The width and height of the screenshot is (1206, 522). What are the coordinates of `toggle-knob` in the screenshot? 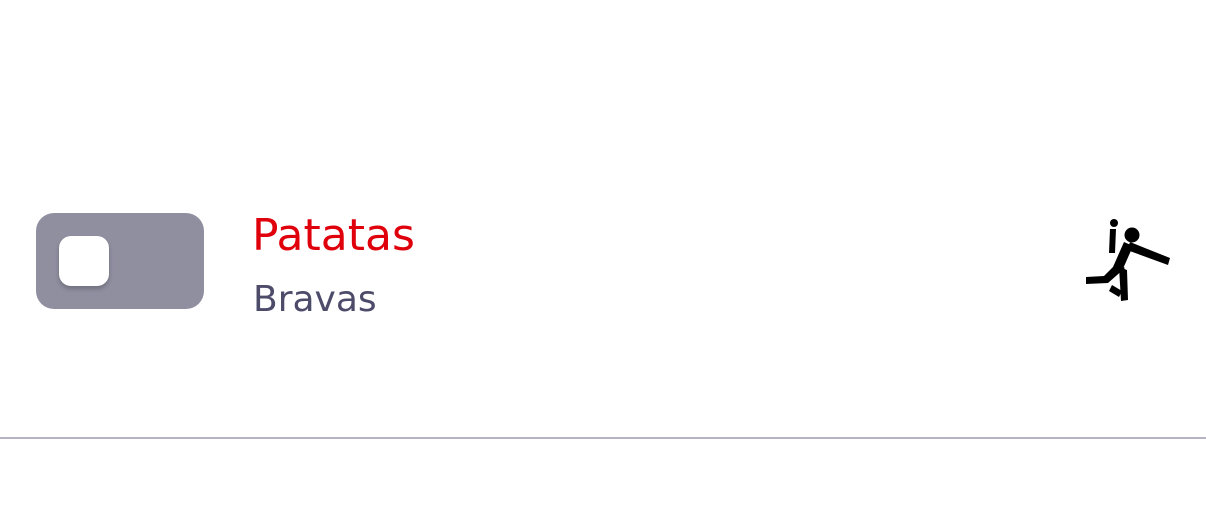 It's located at (84, 261).